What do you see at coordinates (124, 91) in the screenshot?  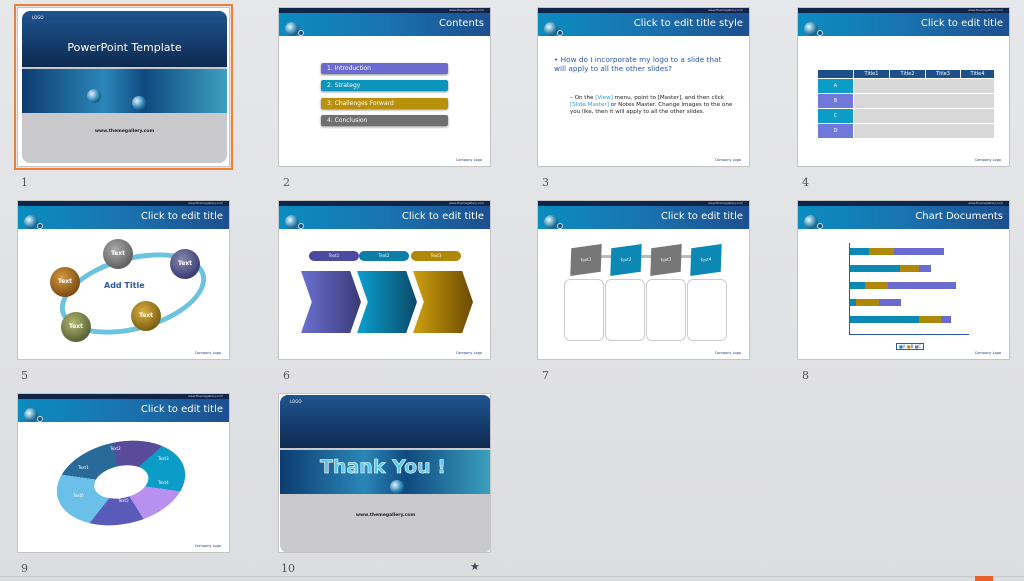 I see `banner-image` at bounding box center [124, 91].